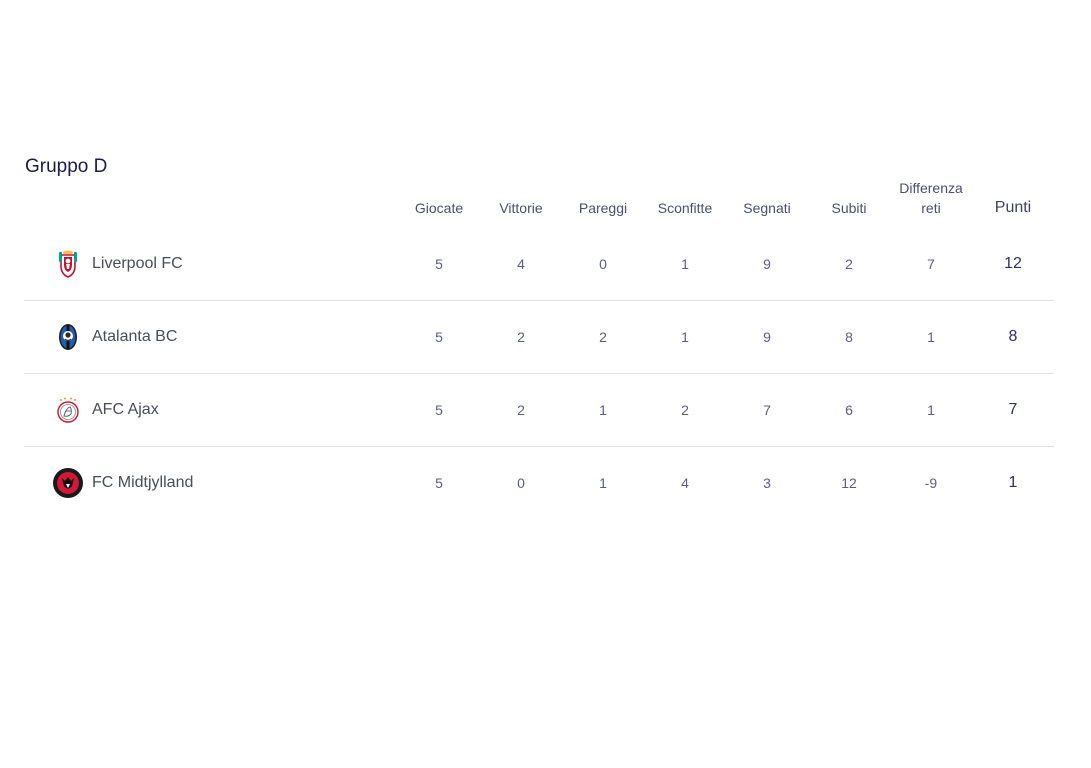 The image size is (1091, 768). I want to click on team-cell: AFC Ajax, so click(105, 410).